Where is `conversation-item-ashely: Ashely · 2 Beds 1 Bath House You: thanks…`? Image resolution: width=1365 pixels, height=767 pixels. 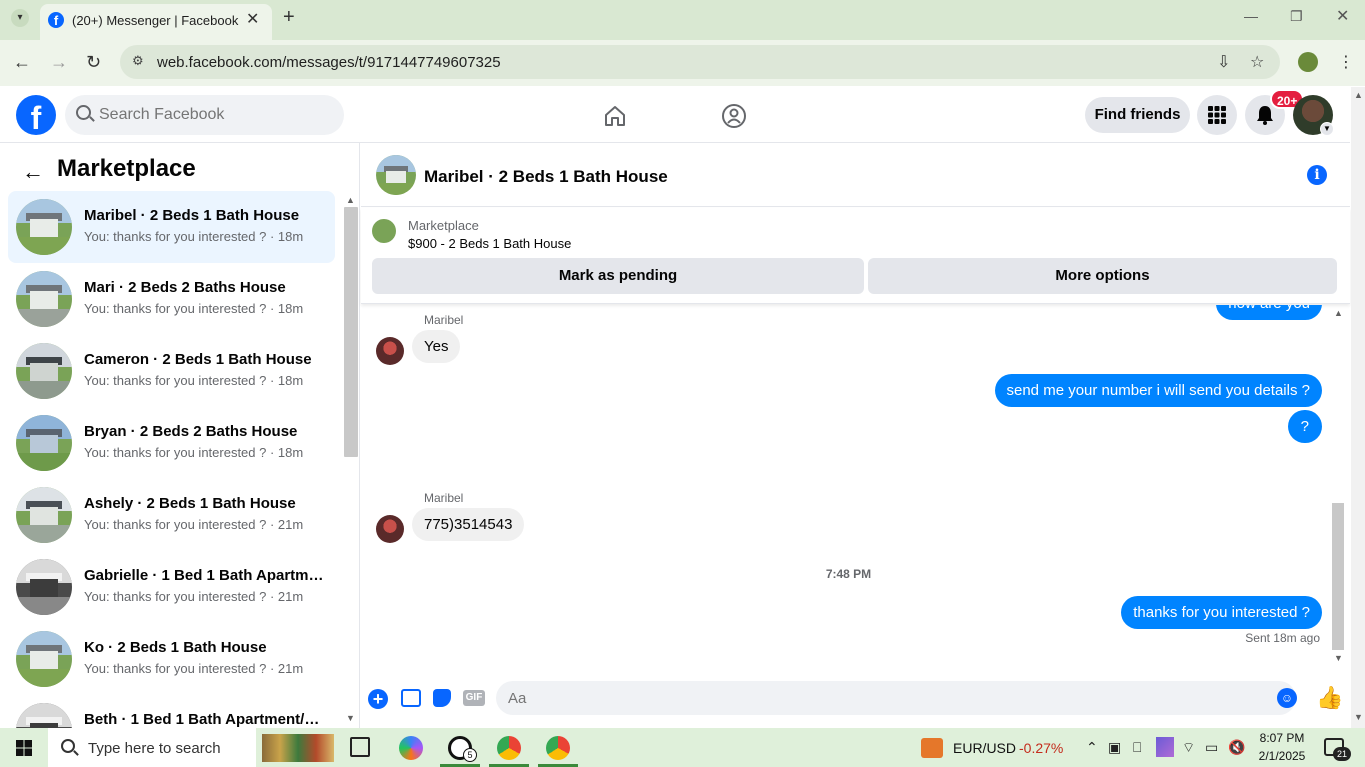 conversation-item-ashely: Ashely · 2 Beds 1 Bath House You: thanks… is located at coordinates (171, 515).